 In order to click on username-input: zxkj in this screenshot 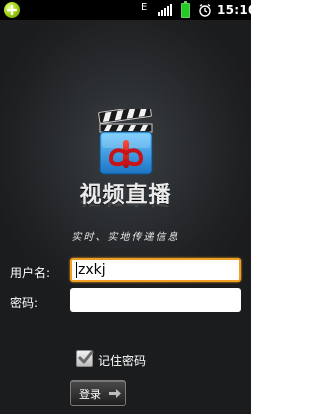, I will do `click(155, 270)`.